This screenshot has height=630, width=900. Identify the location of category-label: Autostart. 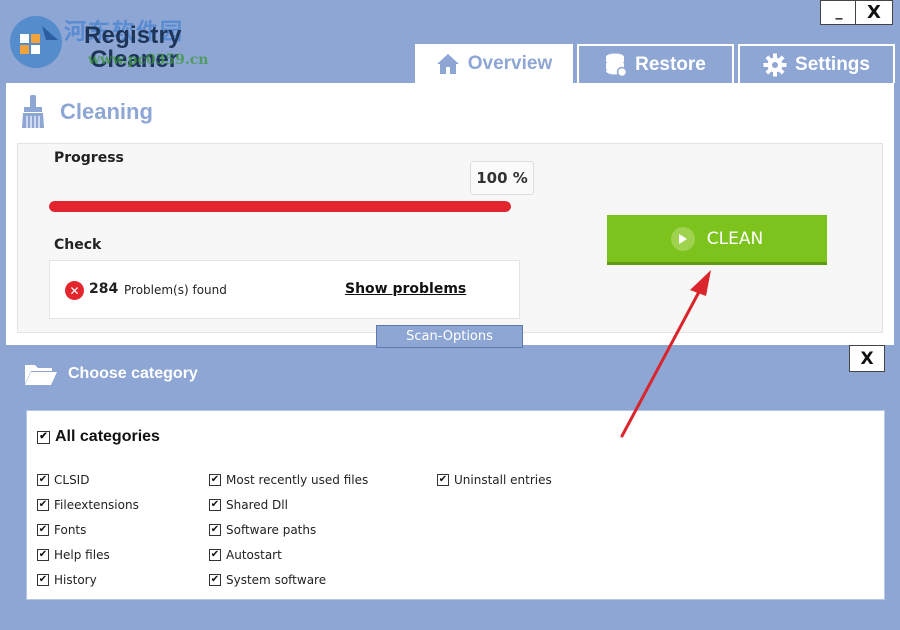
(254, 555).